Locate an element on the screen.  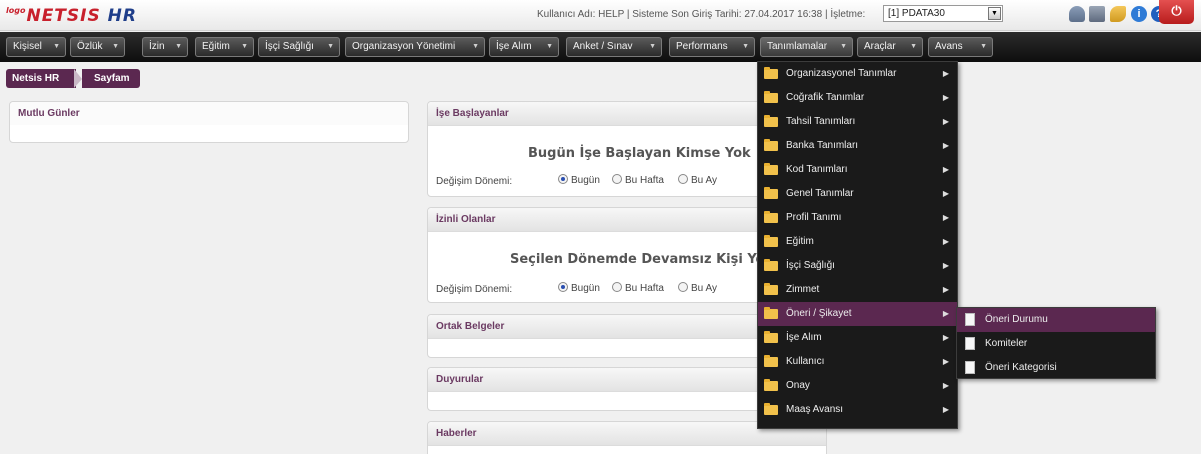
menu-item-cografik-tanimlar: Coğrafik Tanımlar ▶ is located at coordinates (857, 98).